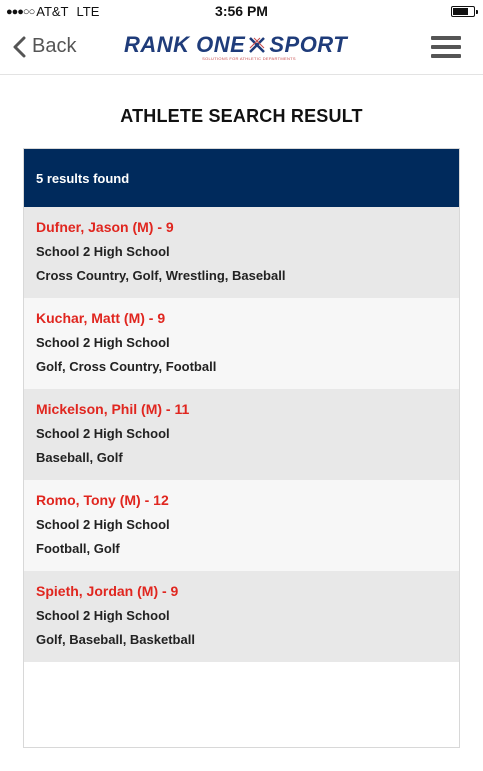 This screenshot has height=771, width=483. What do you see at coordinates (79, 457) in the screenshot?
I see `athlete-sports: Baseball, Golf` at bounding box center [79, 457].